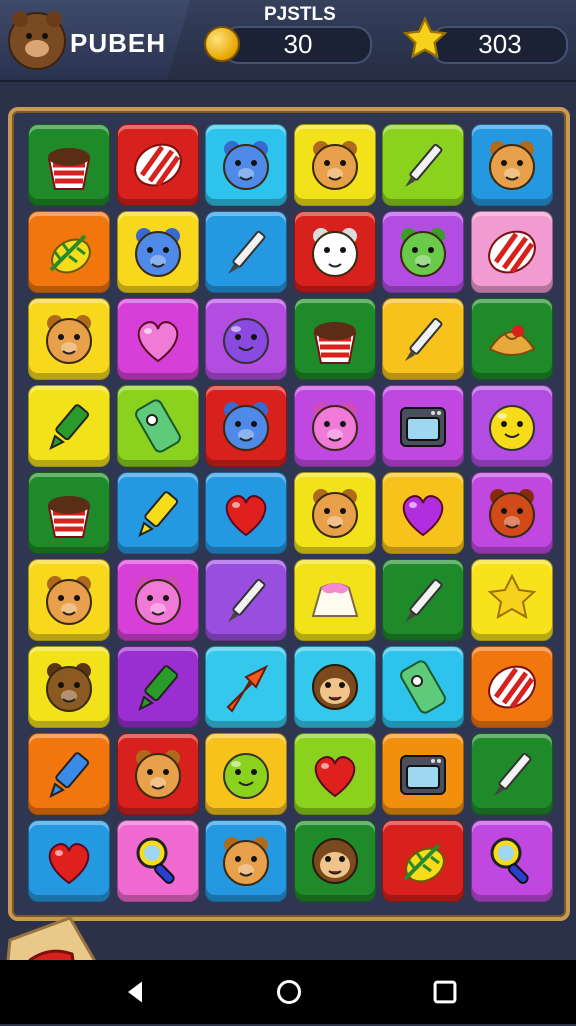  I want to click on lime-blob-icon, so click(246, 776).